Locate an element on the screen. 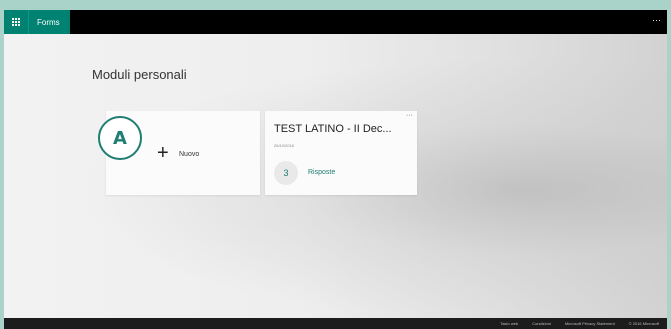 This screenshot has width=671, height=329. app-launcher-button is located at coordinates (16, 22).